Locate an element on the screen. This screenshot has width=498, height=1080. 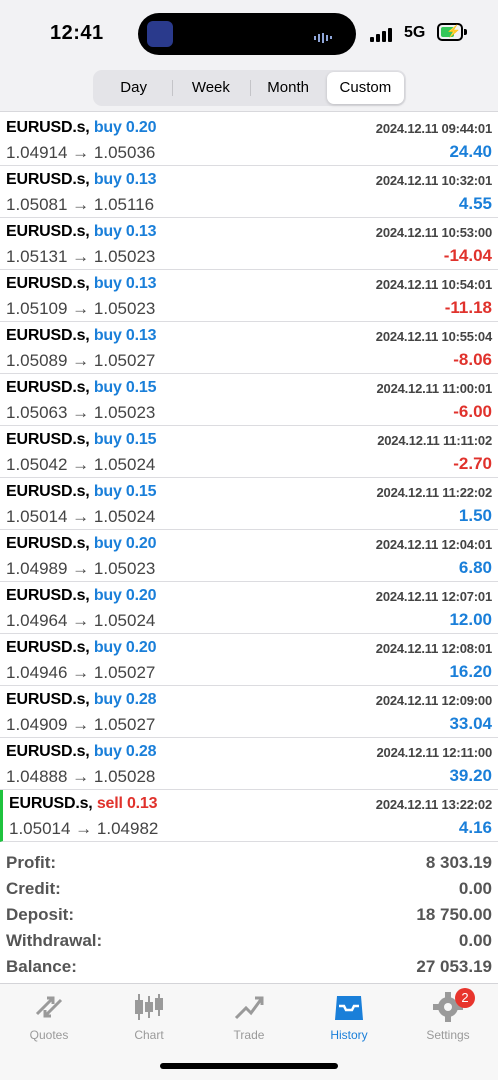
trade-date: 2024.12.11 11:11:02 is located at coordinates (434, 440).